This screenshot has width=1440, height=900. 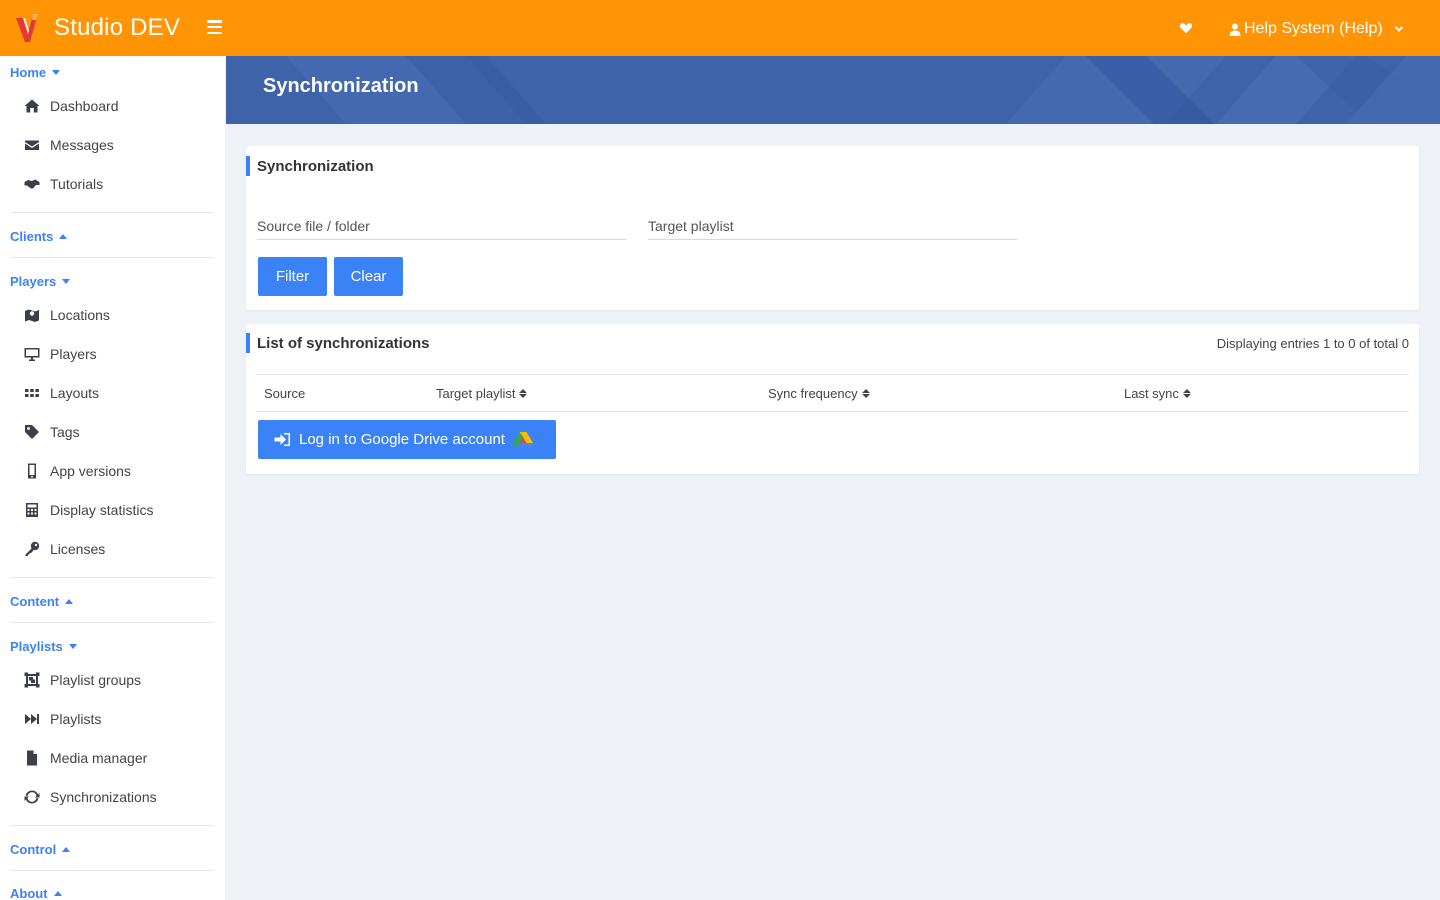 I want to click on sidebar-section-content: Content, so click(x=42, y=601).